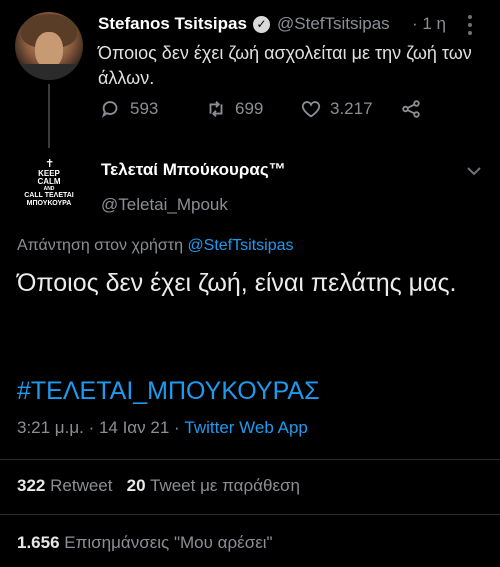 The image size is (500, 567). I want to click on like-button: 3.217, so click(336, 109).